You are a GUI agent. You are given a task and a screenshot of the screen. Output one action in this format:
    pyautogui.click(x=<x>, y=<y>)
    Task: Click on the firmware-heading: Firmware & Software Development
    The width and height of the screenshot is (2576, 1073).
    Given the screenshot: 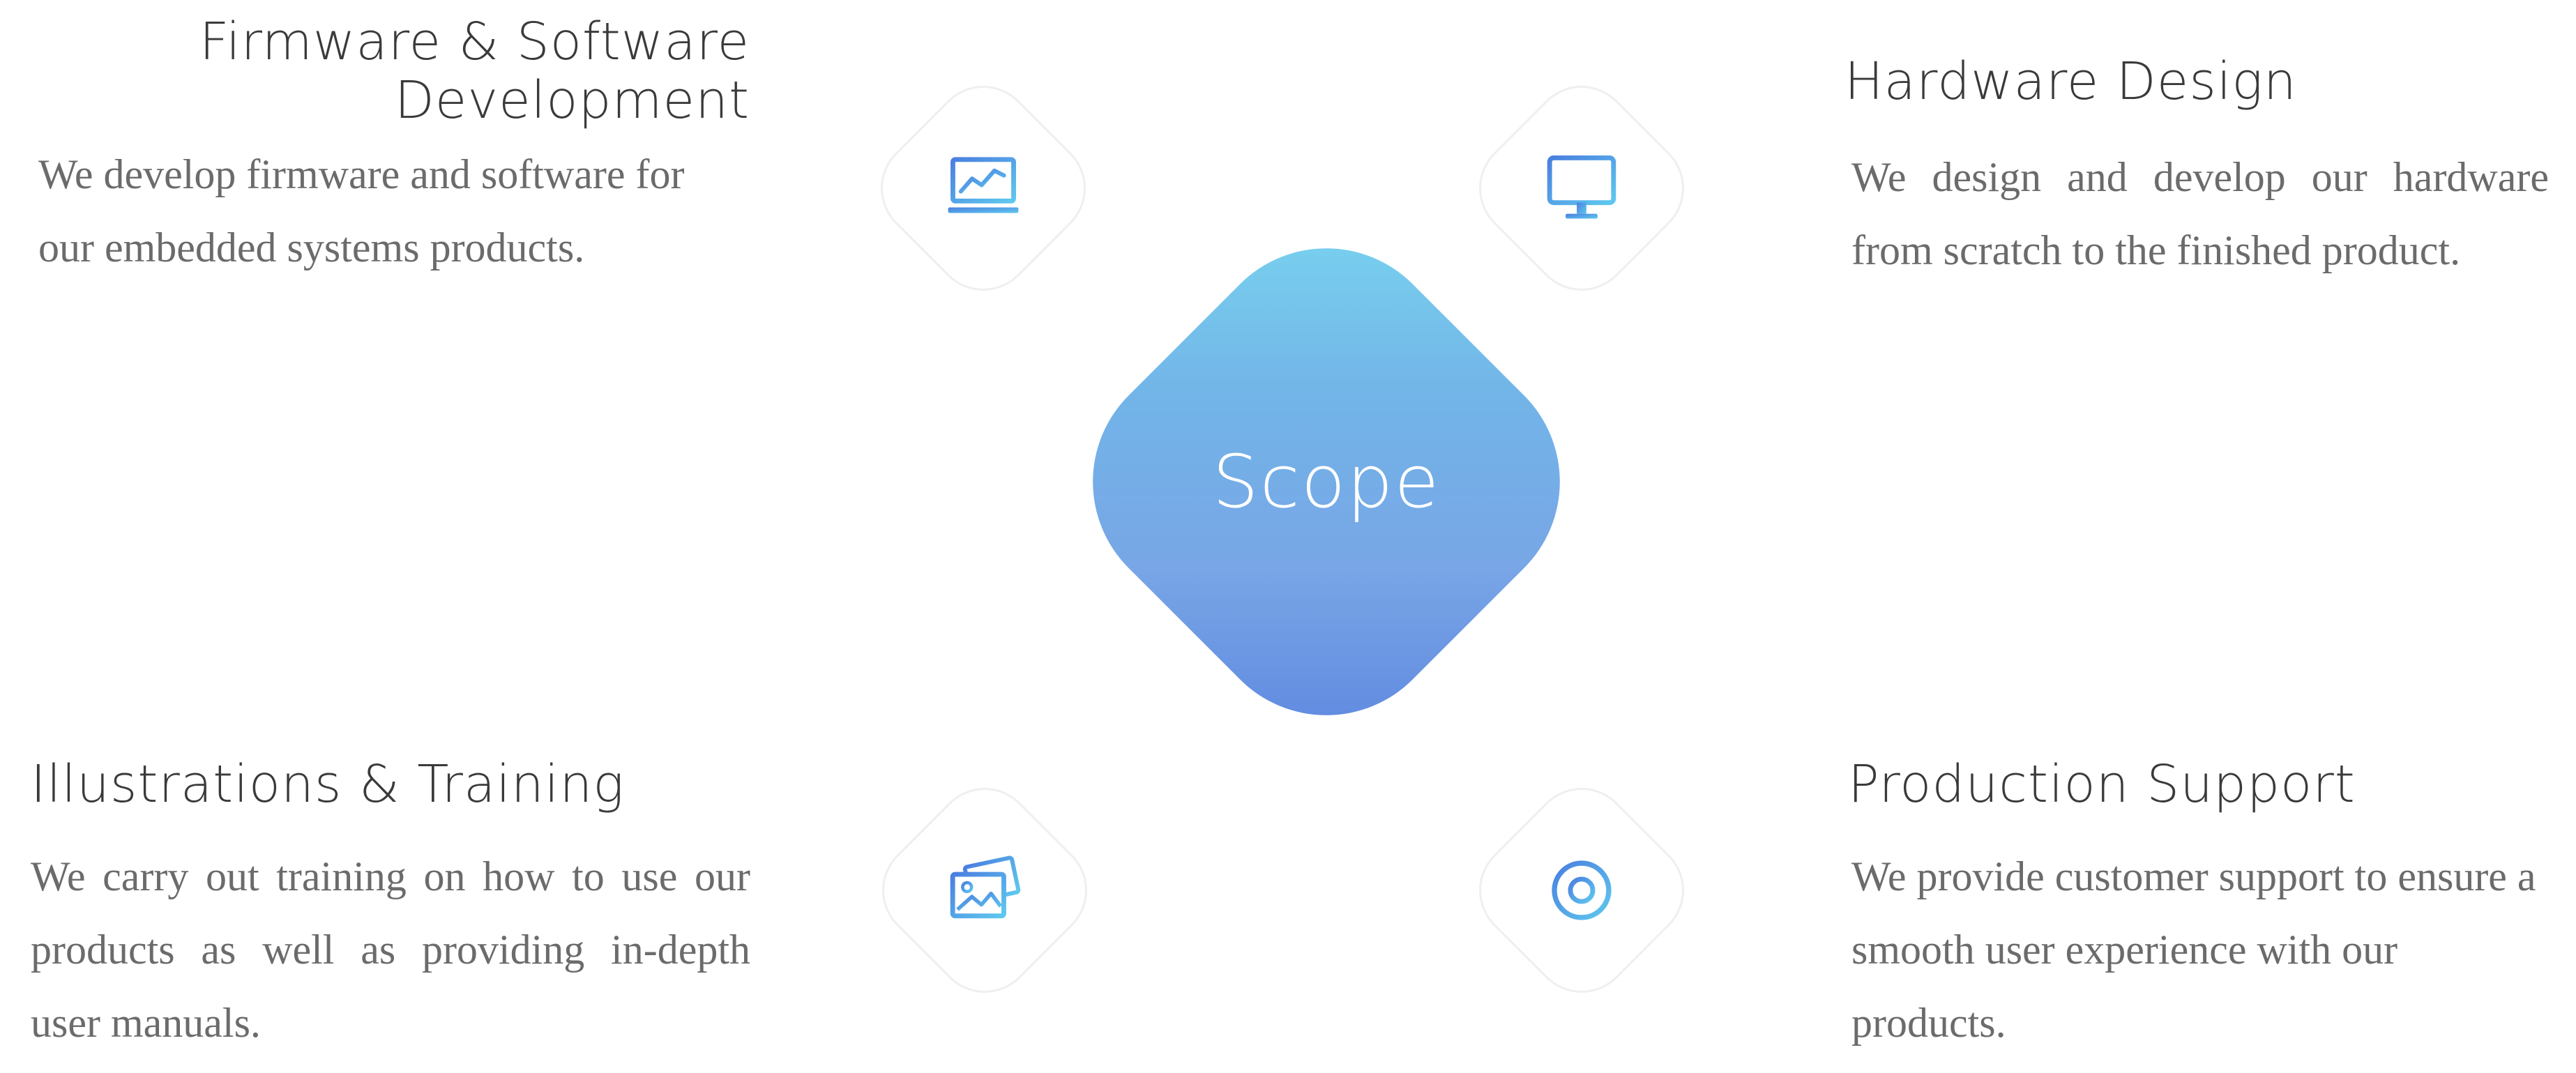 What is the action you would take?
    pyautogui.click(x=389, y=71)
    